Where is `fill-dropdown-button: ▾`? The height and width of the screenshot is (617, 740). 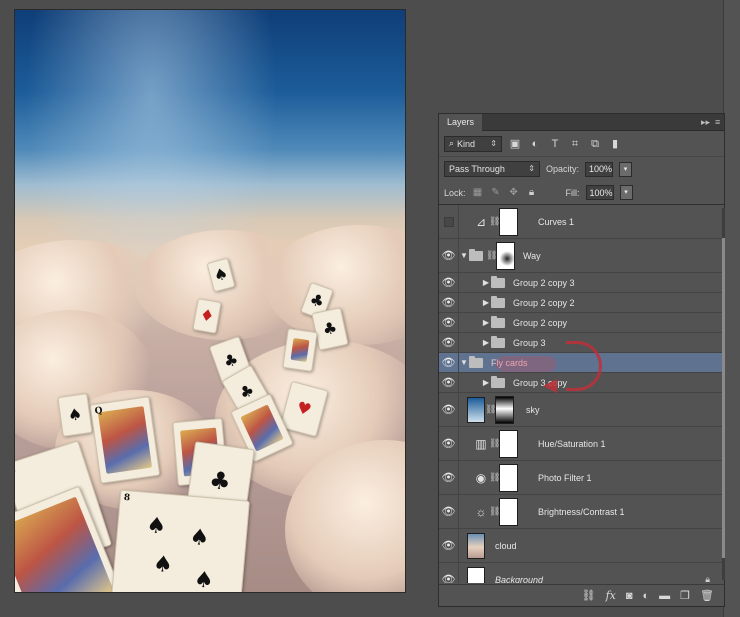 fill-dropdown-button: ▾ is located at coordinates (626, 192).